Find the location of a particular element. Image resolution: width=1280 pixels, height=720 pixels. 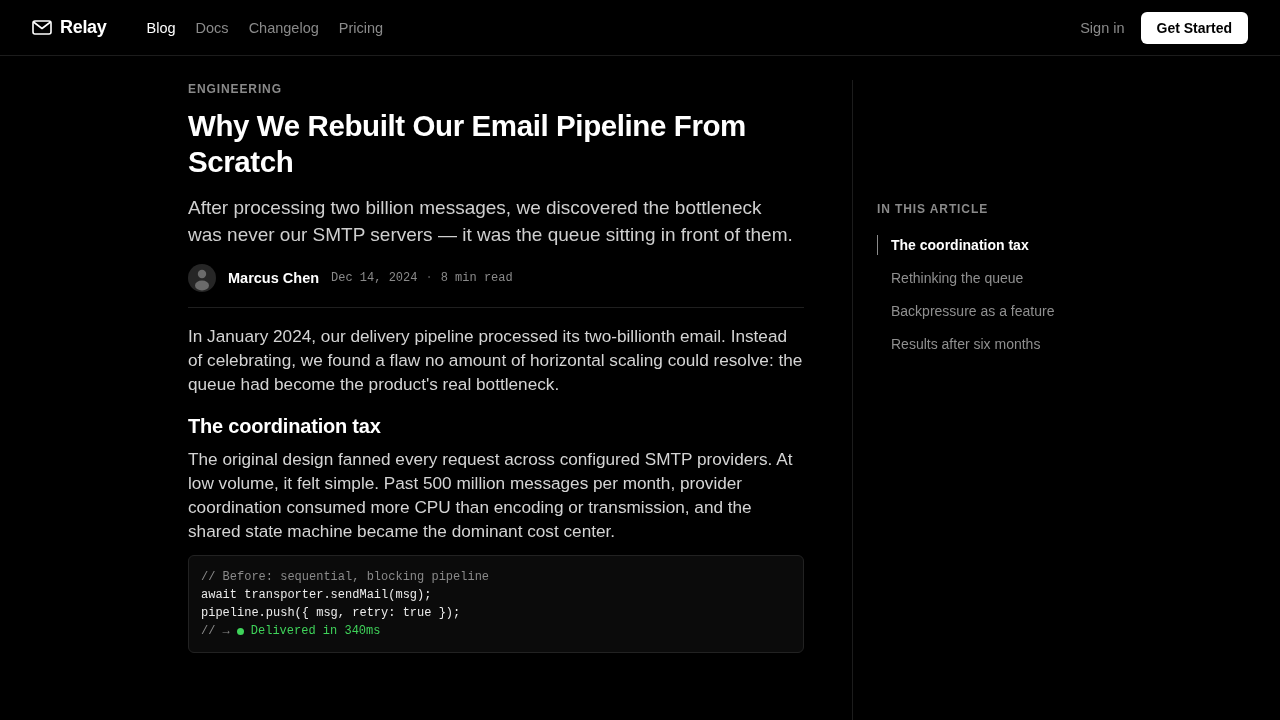

toc-link: The coordination tax is located at coordinates (953, 245).